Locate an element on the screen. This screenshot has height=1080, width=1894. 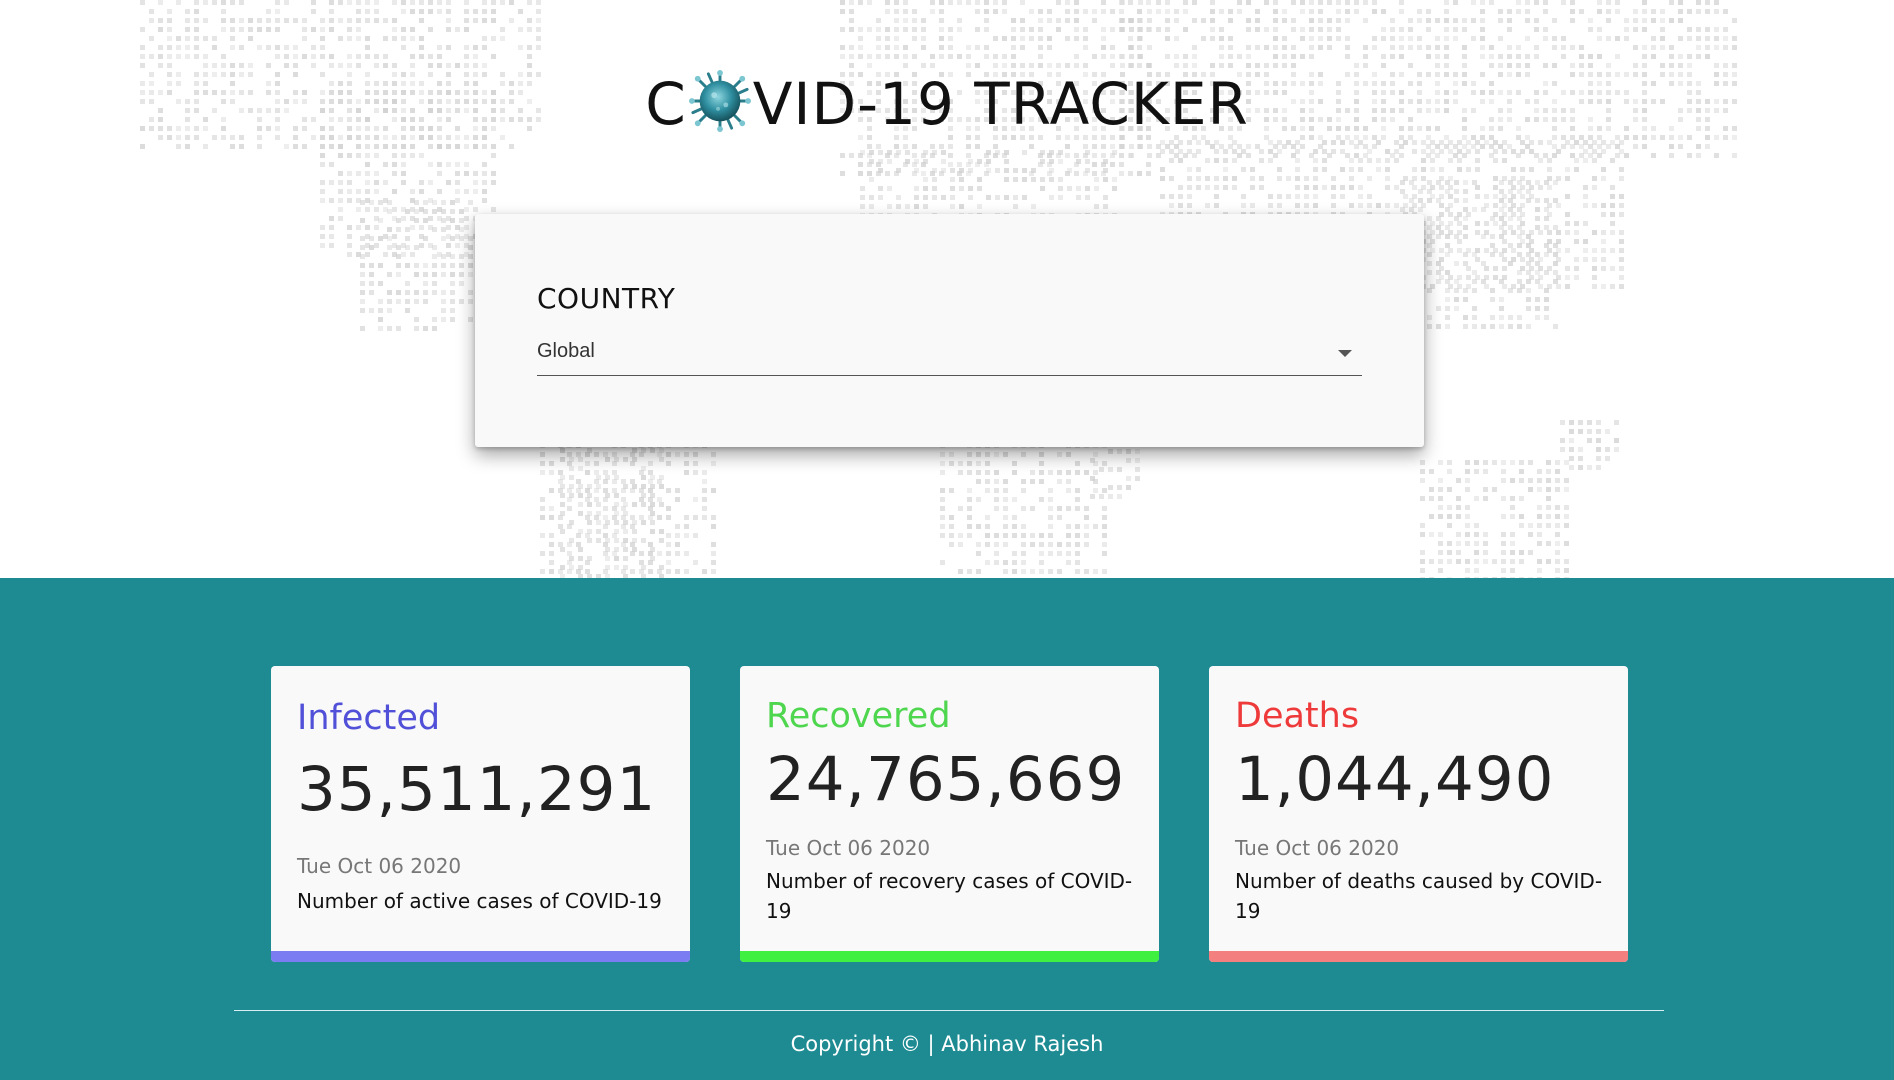
deaths-label: Deaths is located at coordinates (1297, 716).